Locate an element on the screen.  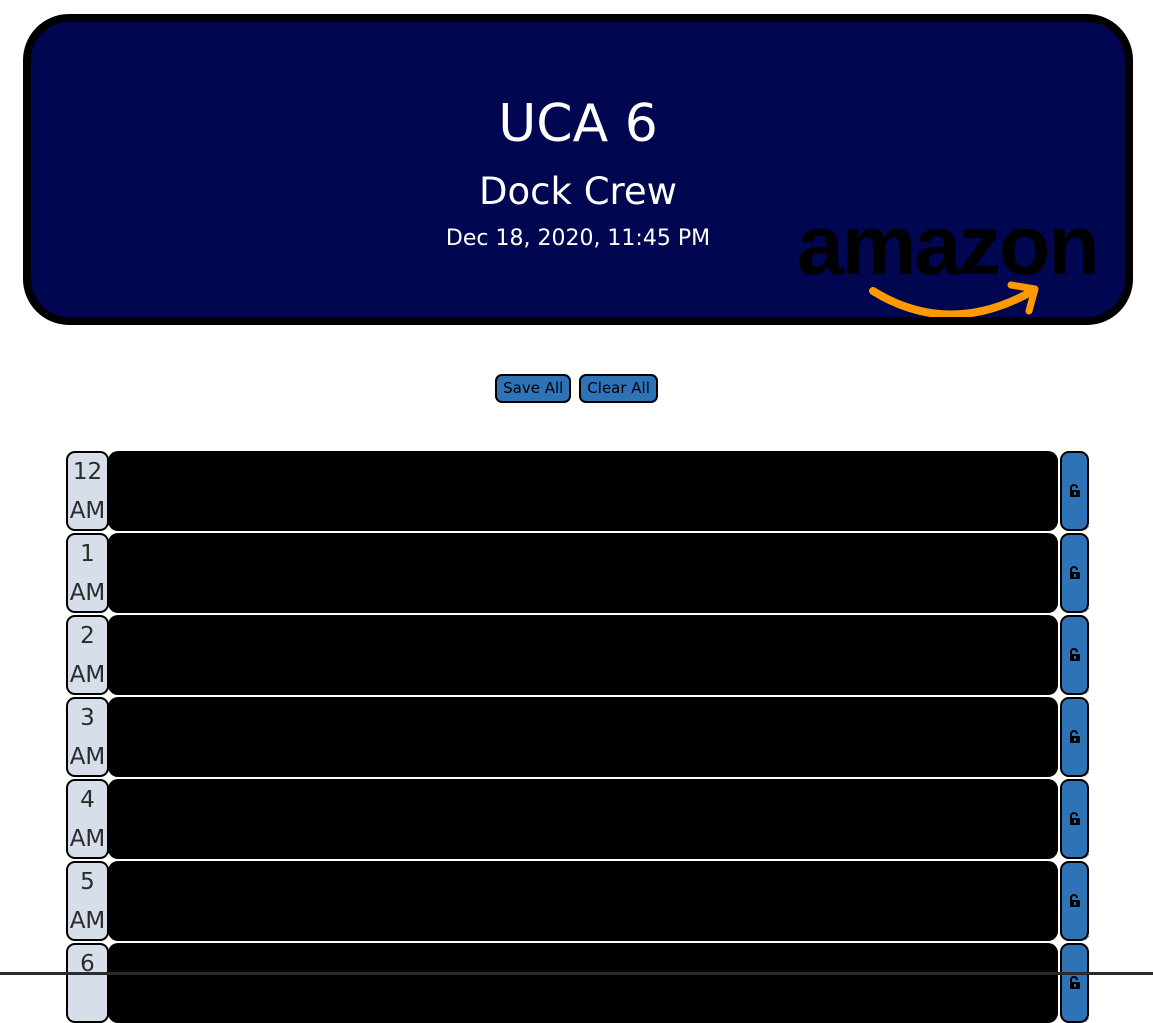
hour-label: 2 AM is located at coordinates (87, 655).